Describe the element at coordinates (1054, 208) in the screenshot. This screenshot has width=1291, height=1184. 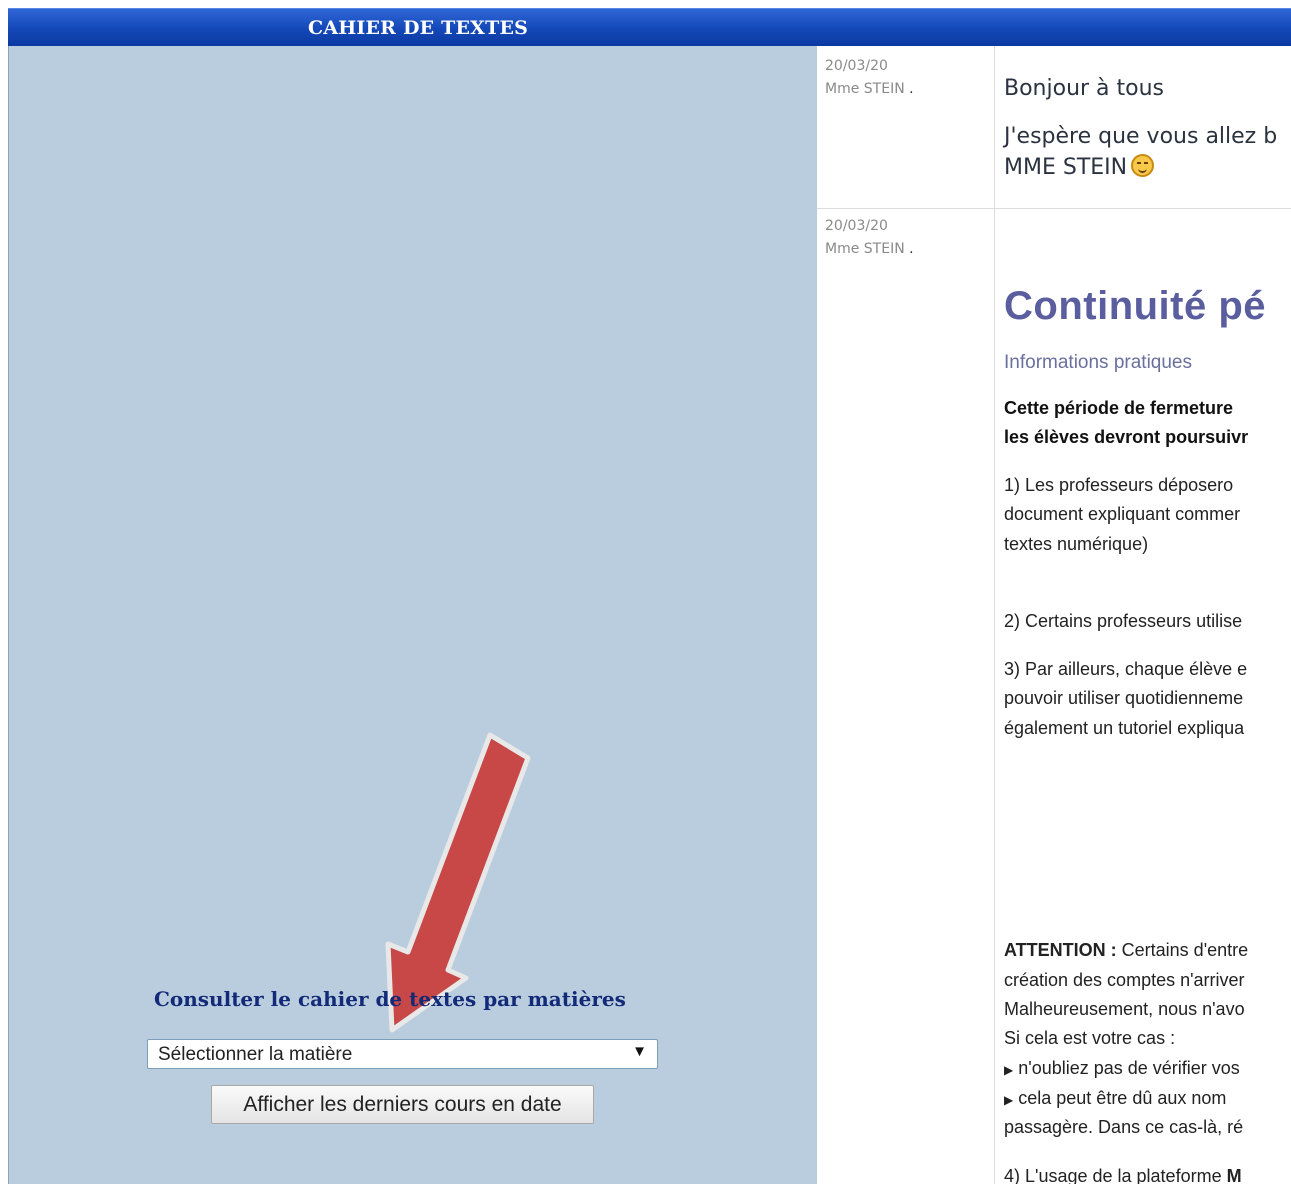
I see `entry-separator` at that location.